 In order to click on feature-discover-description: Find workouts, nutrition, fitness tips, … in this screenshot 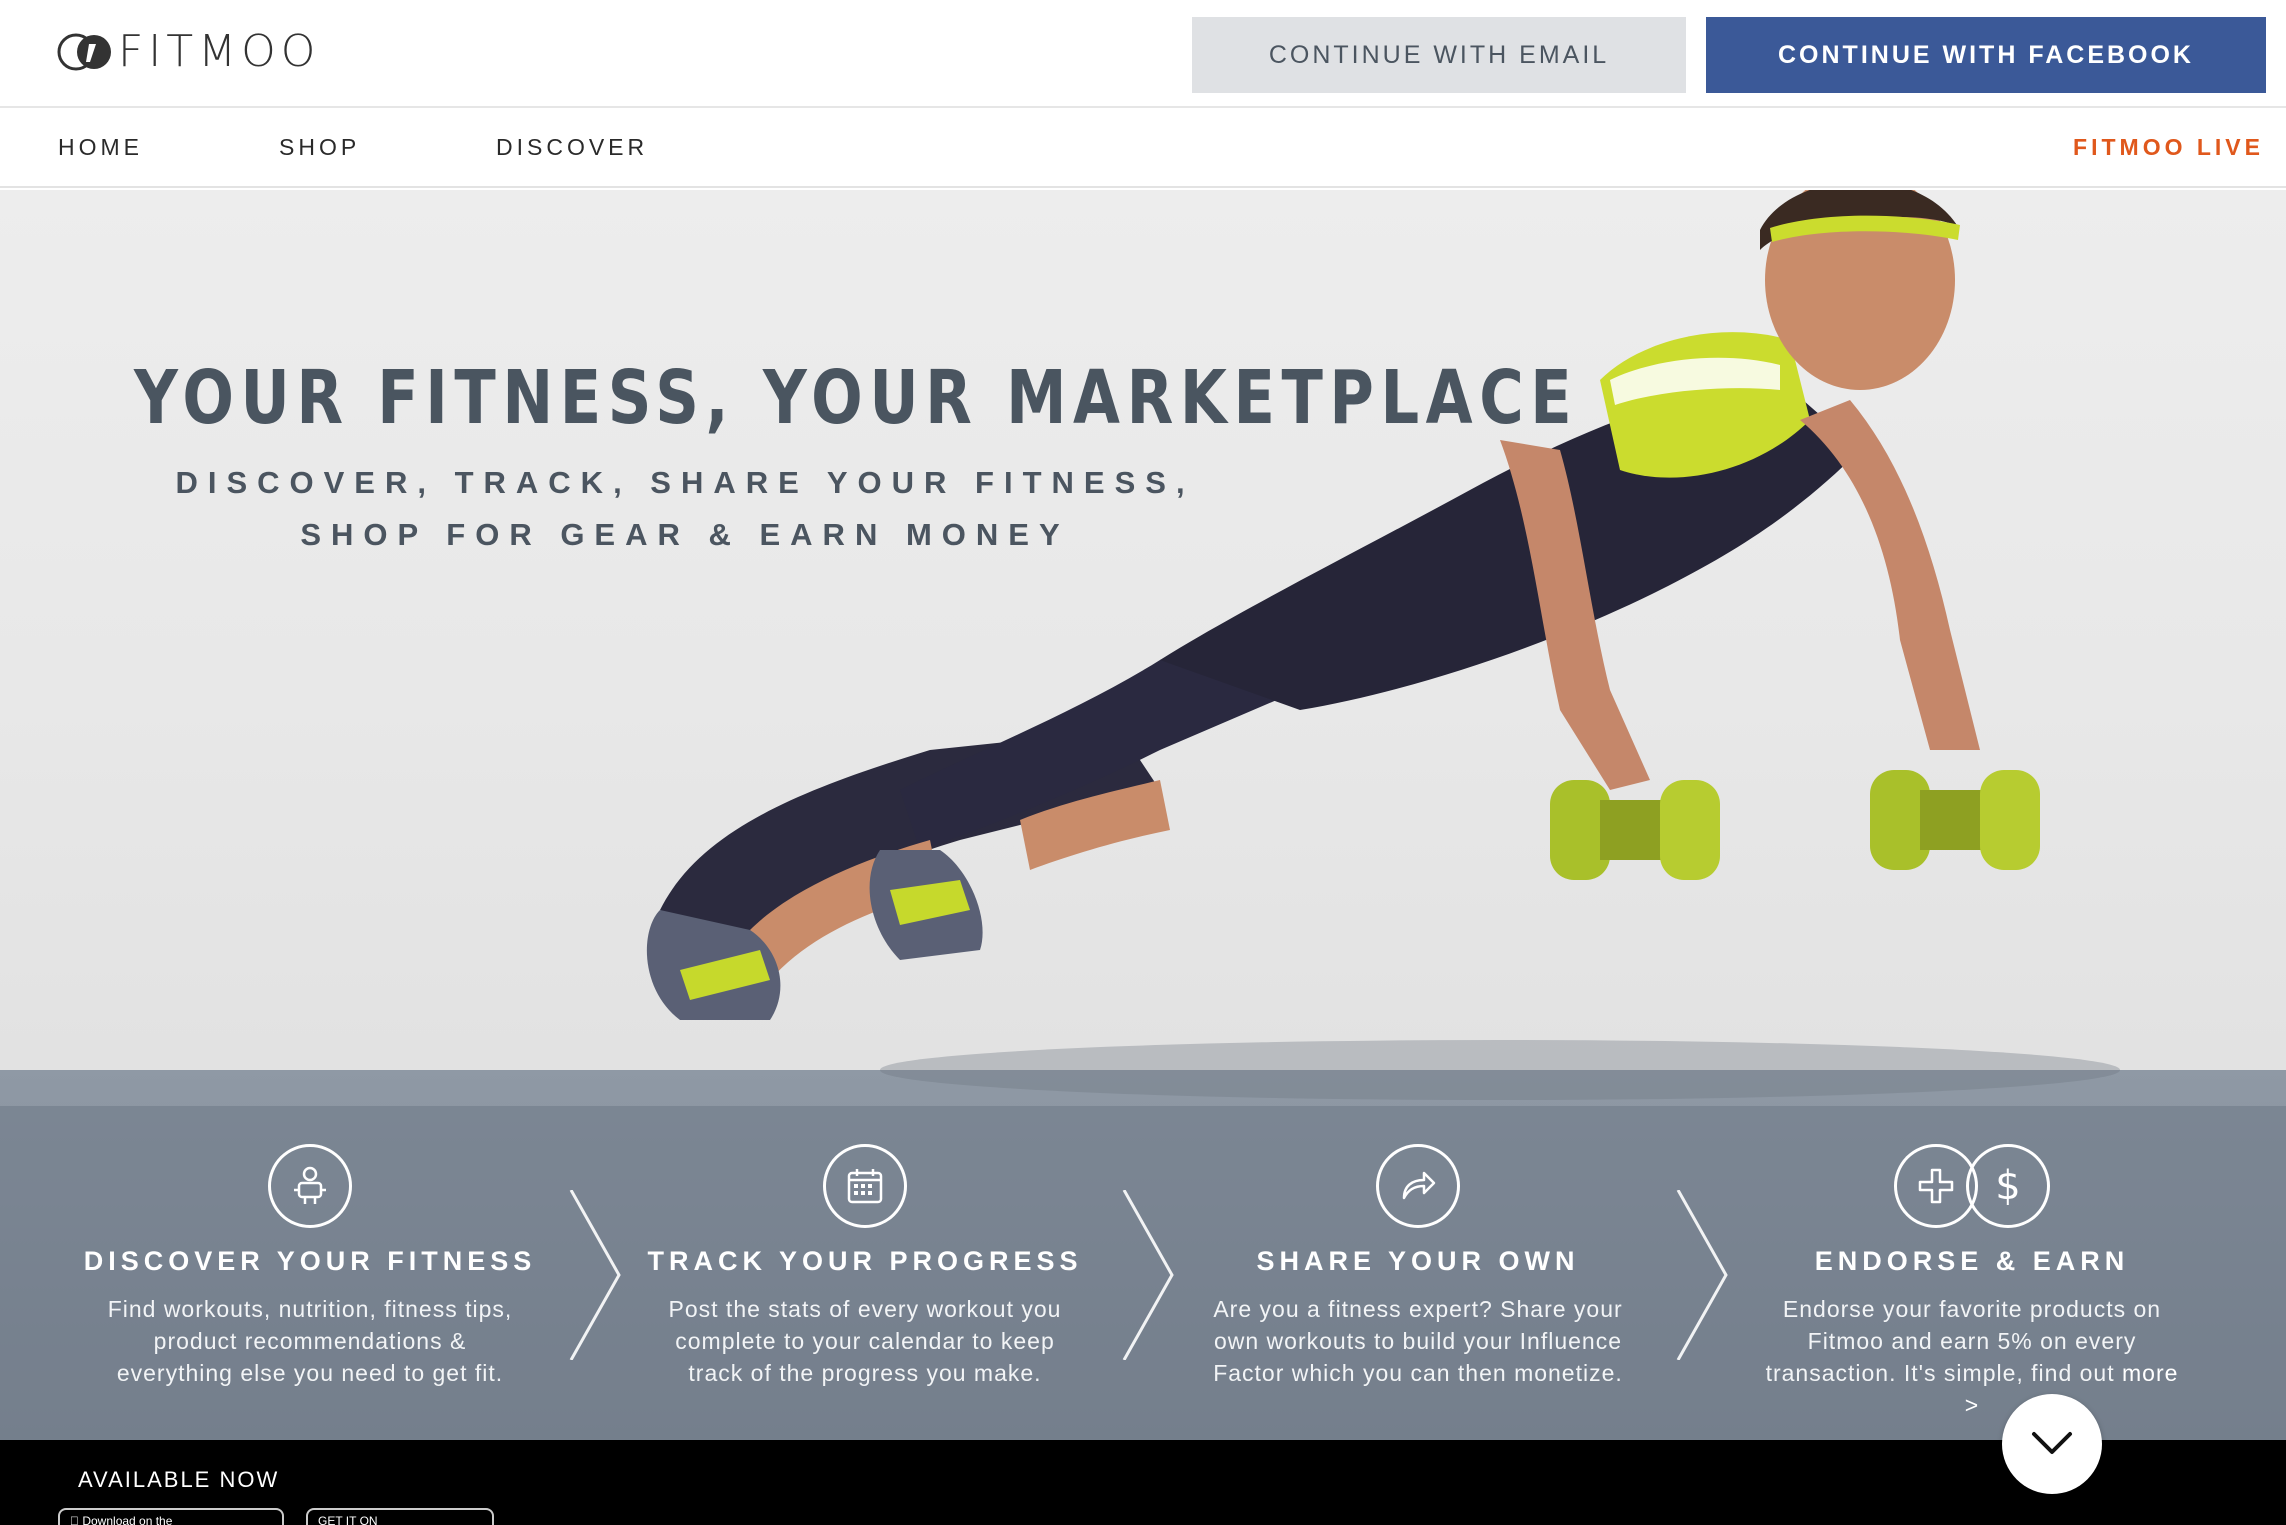, I will do `click(310, 1341)`.